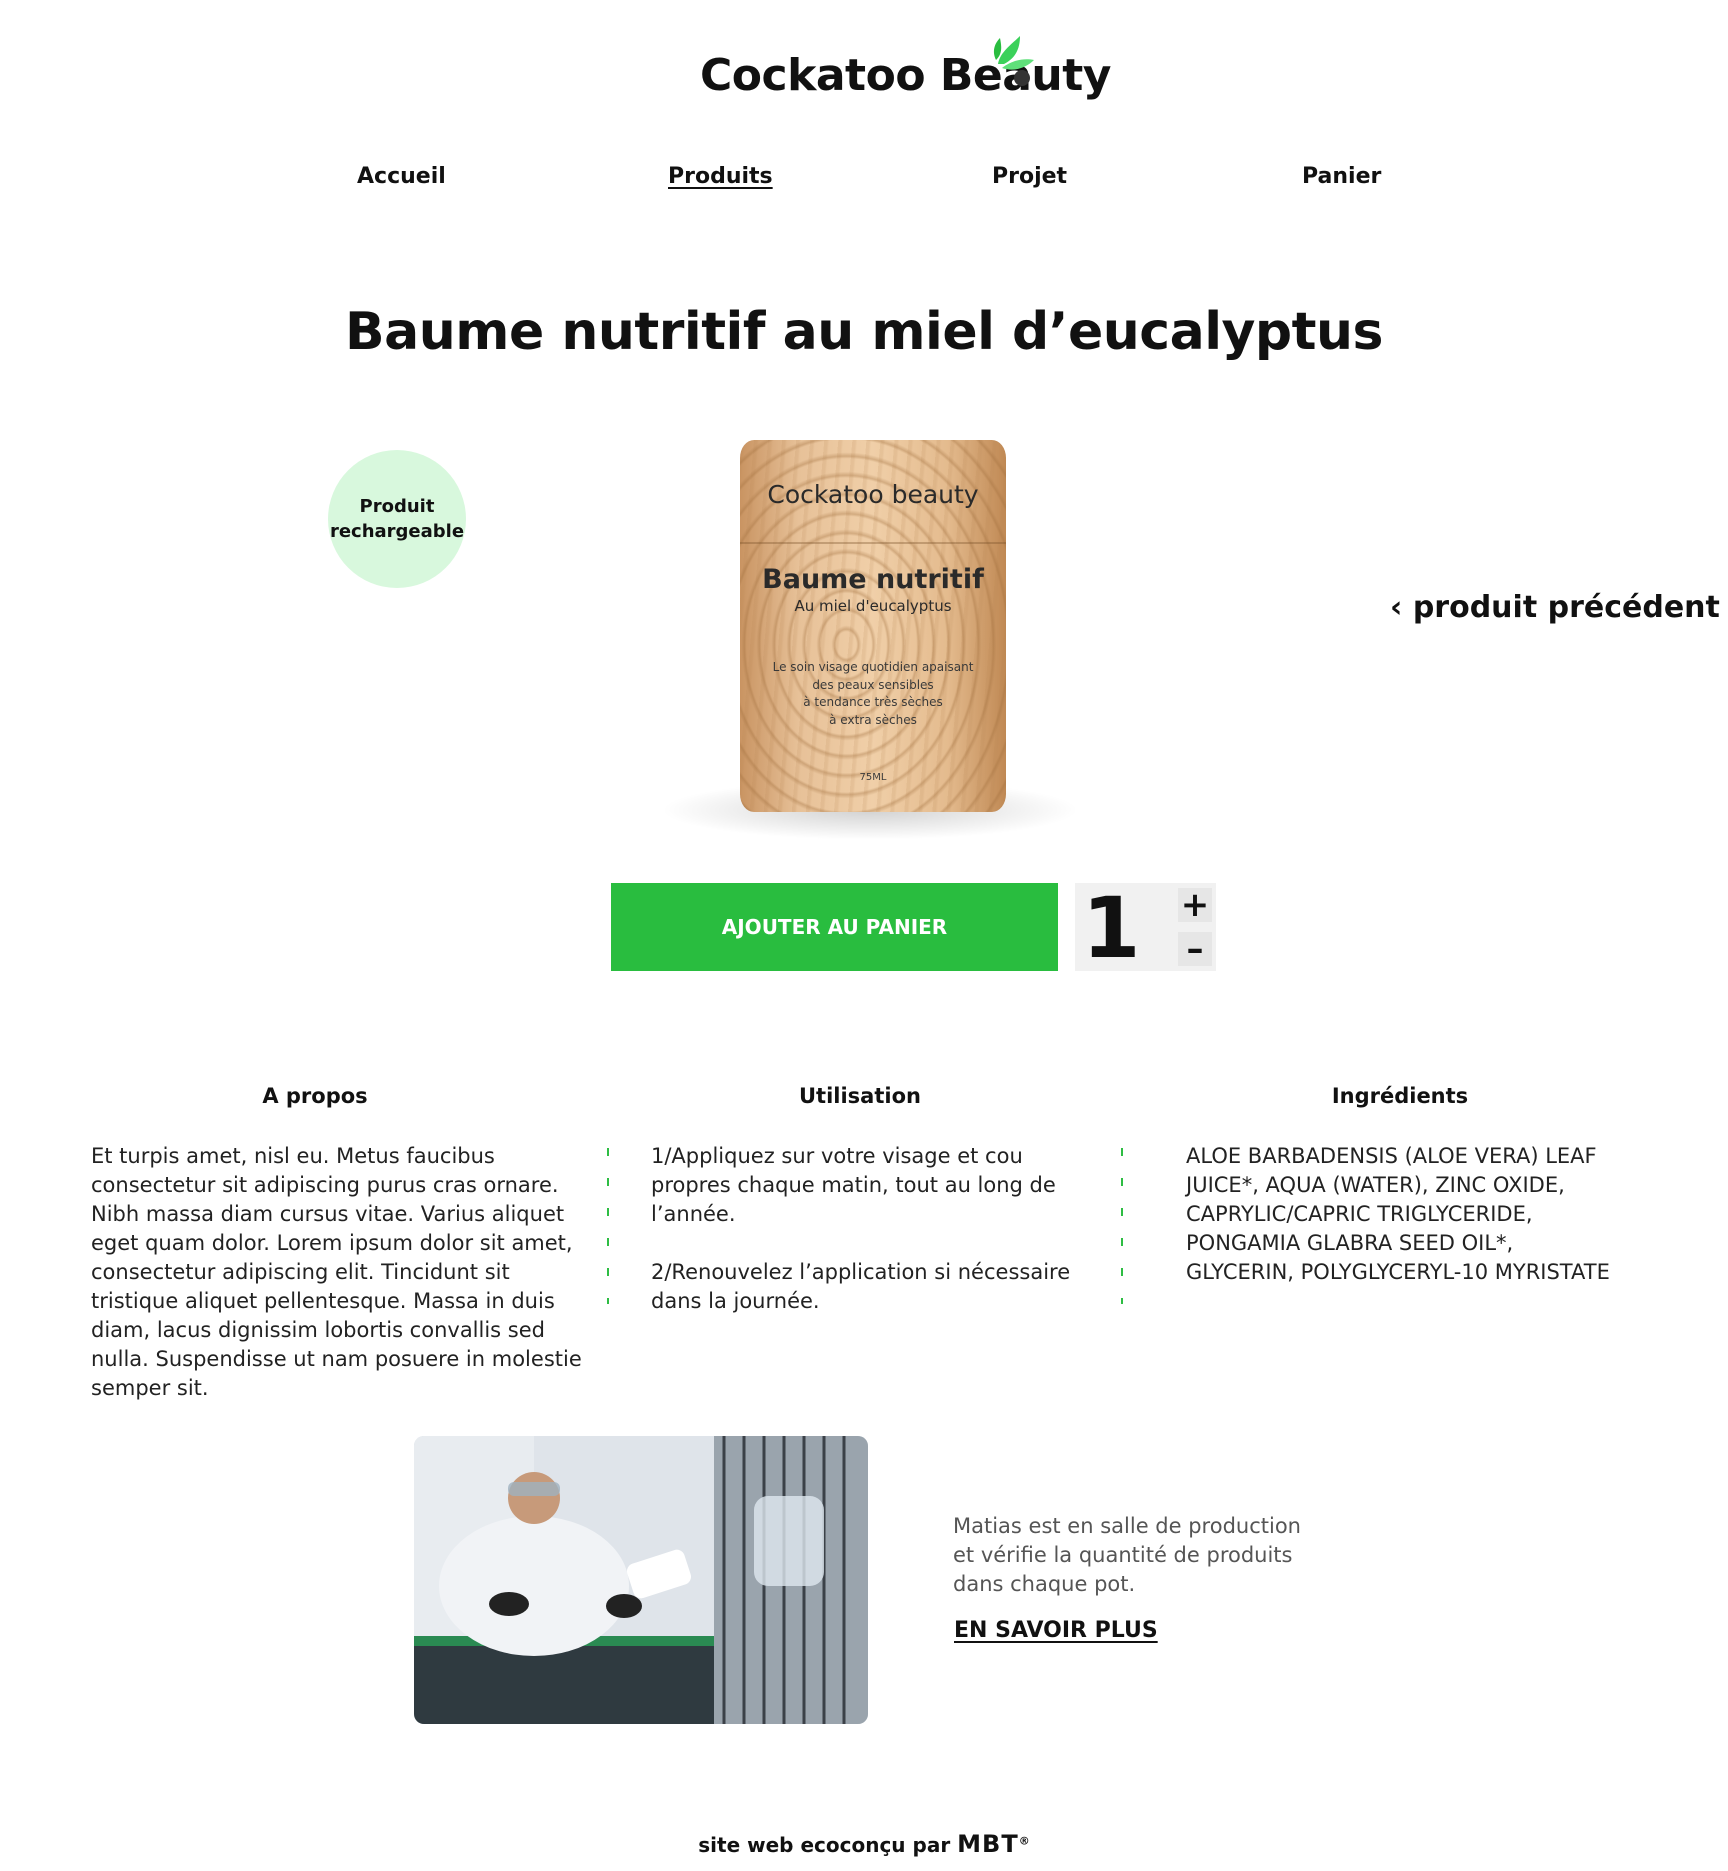  What do you see at coordinates (1013, 61) in the screenshot?
I see `cockatoo-leaf-icon` at bounding box center [1013, 61].